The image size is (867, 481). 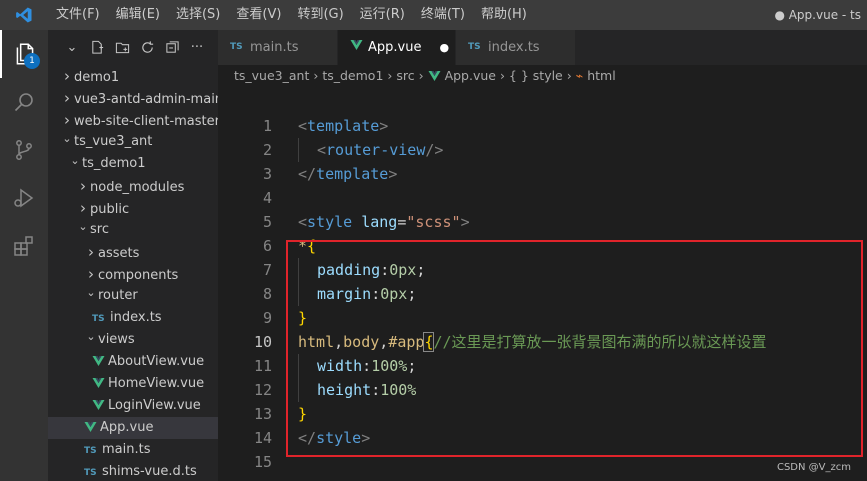 I want to click on code-token: }, so click(x=303, y=318).